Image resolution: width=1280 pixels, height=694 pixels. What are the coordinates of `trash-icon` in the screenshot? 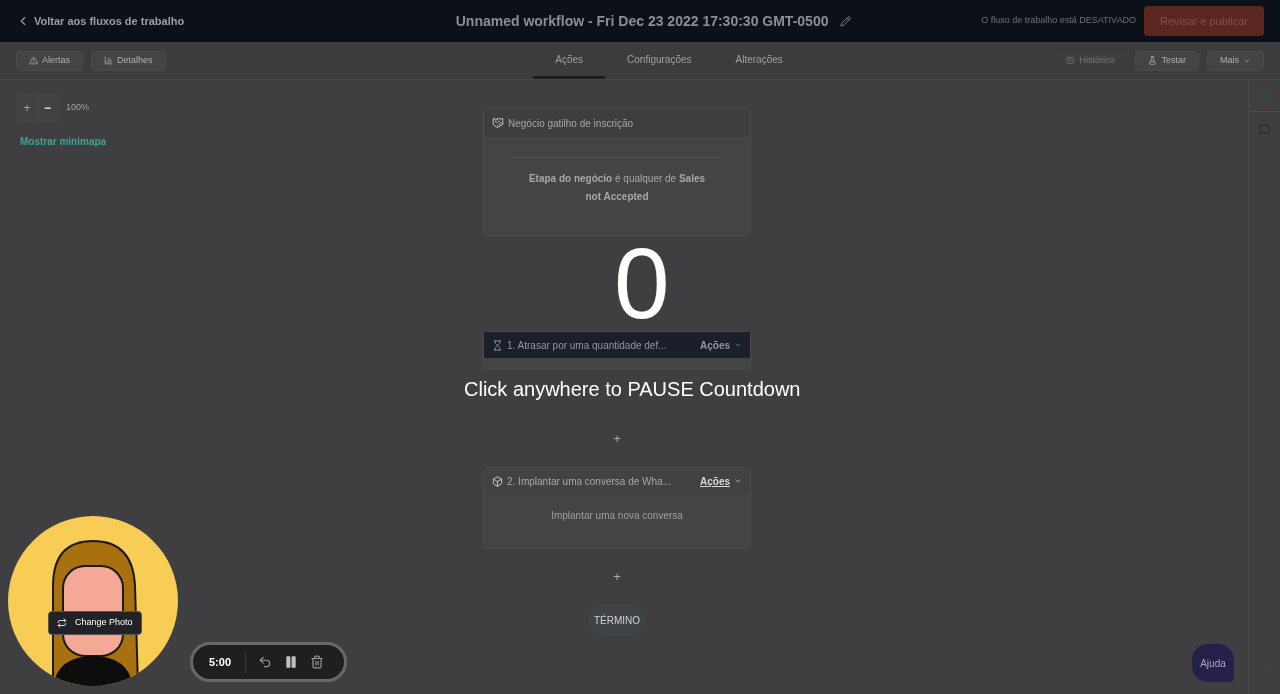 It's located at (317, 662).